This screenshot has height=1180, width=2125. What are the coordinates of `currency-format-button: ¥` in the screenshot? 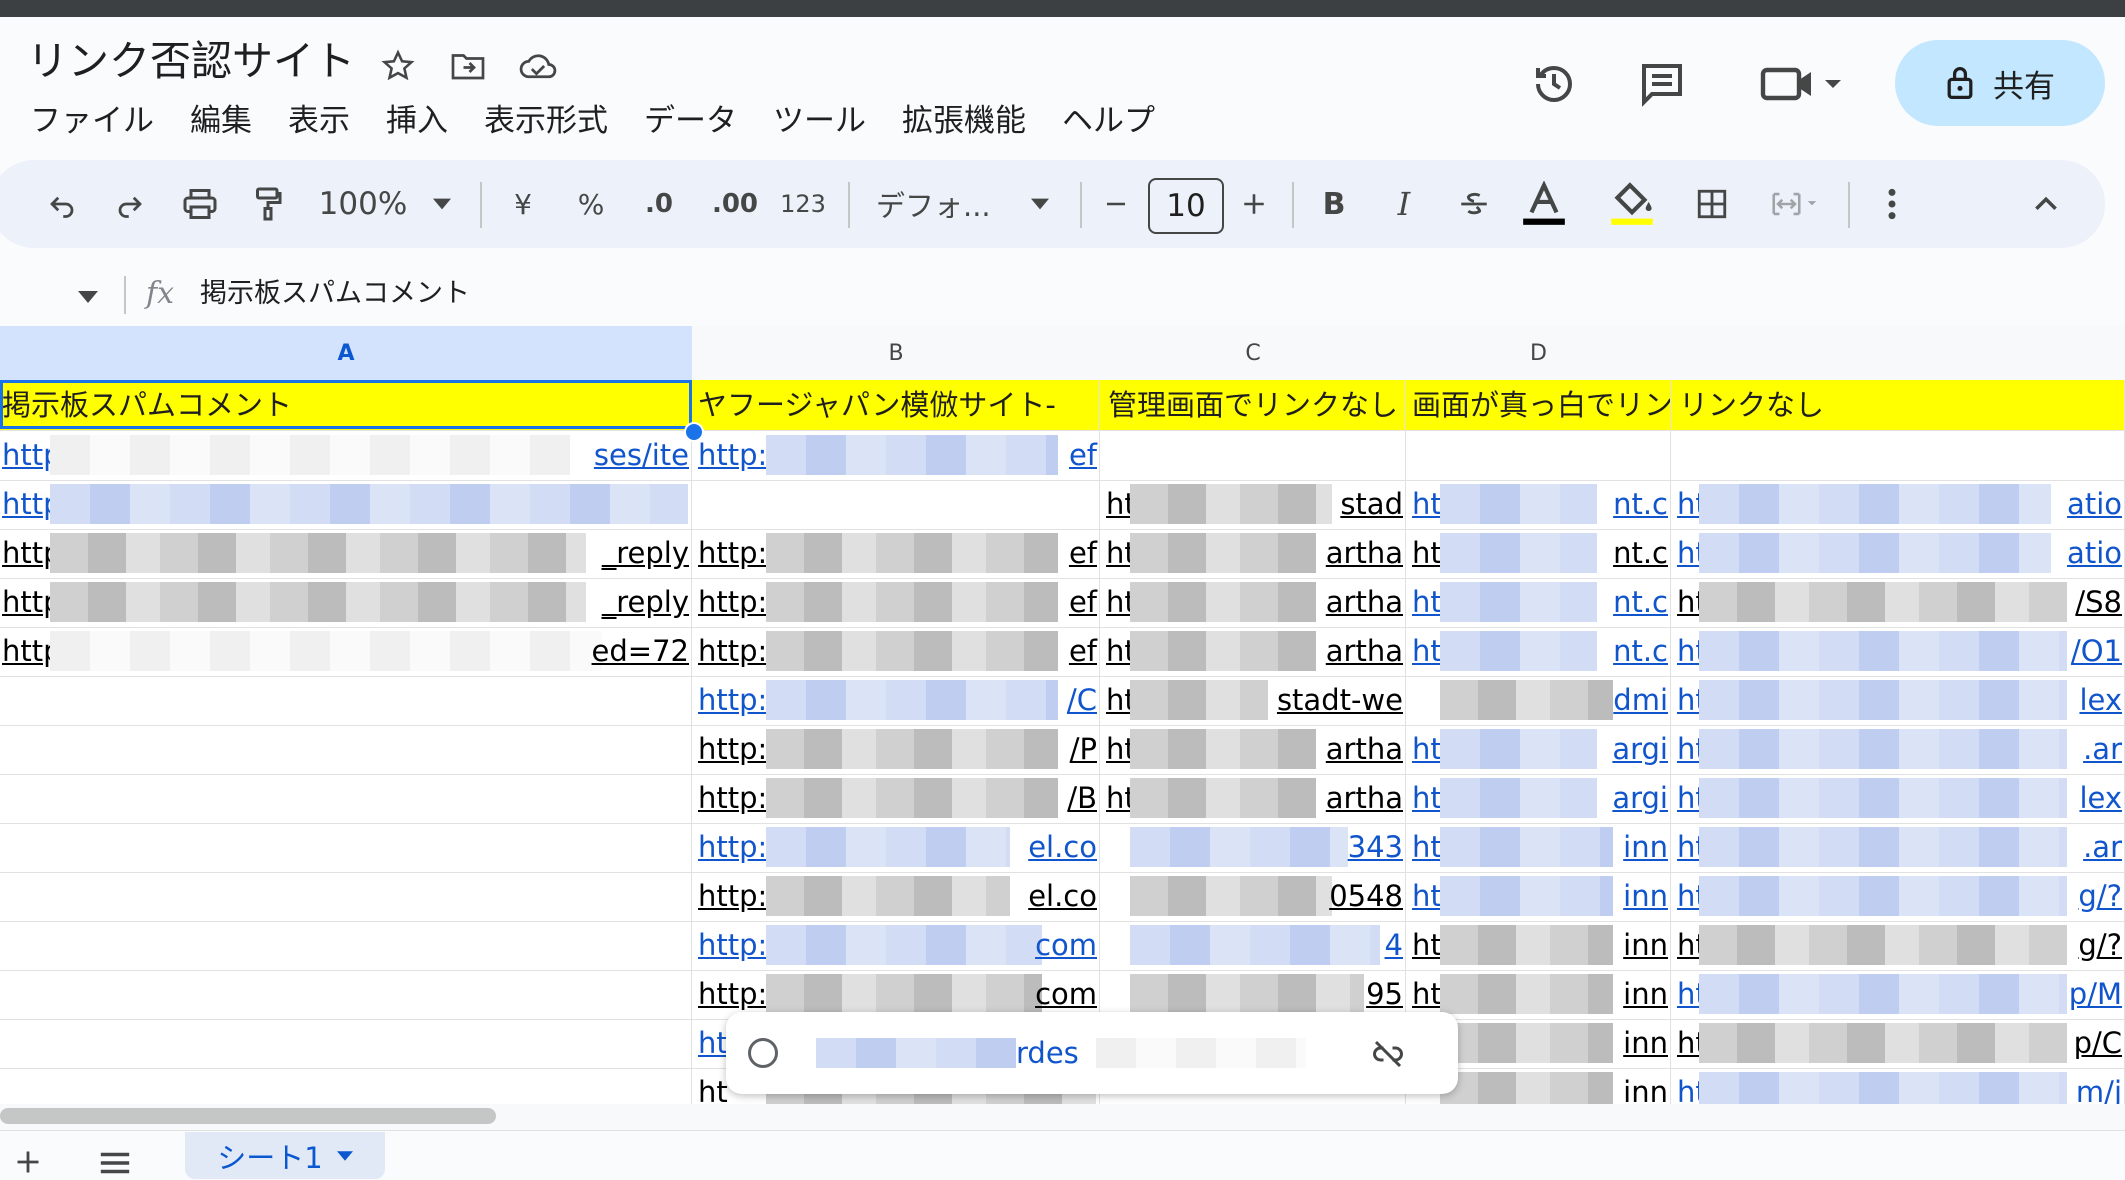 It's located at (523, 204).